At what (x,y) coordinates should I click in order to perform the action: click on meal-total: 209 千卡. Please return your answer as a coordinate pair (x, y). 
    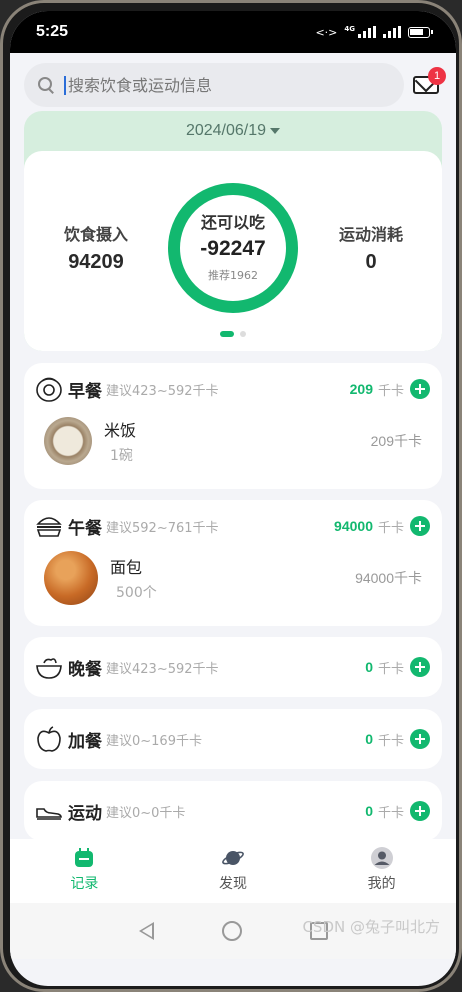
    Looking at the image, I should click on (390, 389).